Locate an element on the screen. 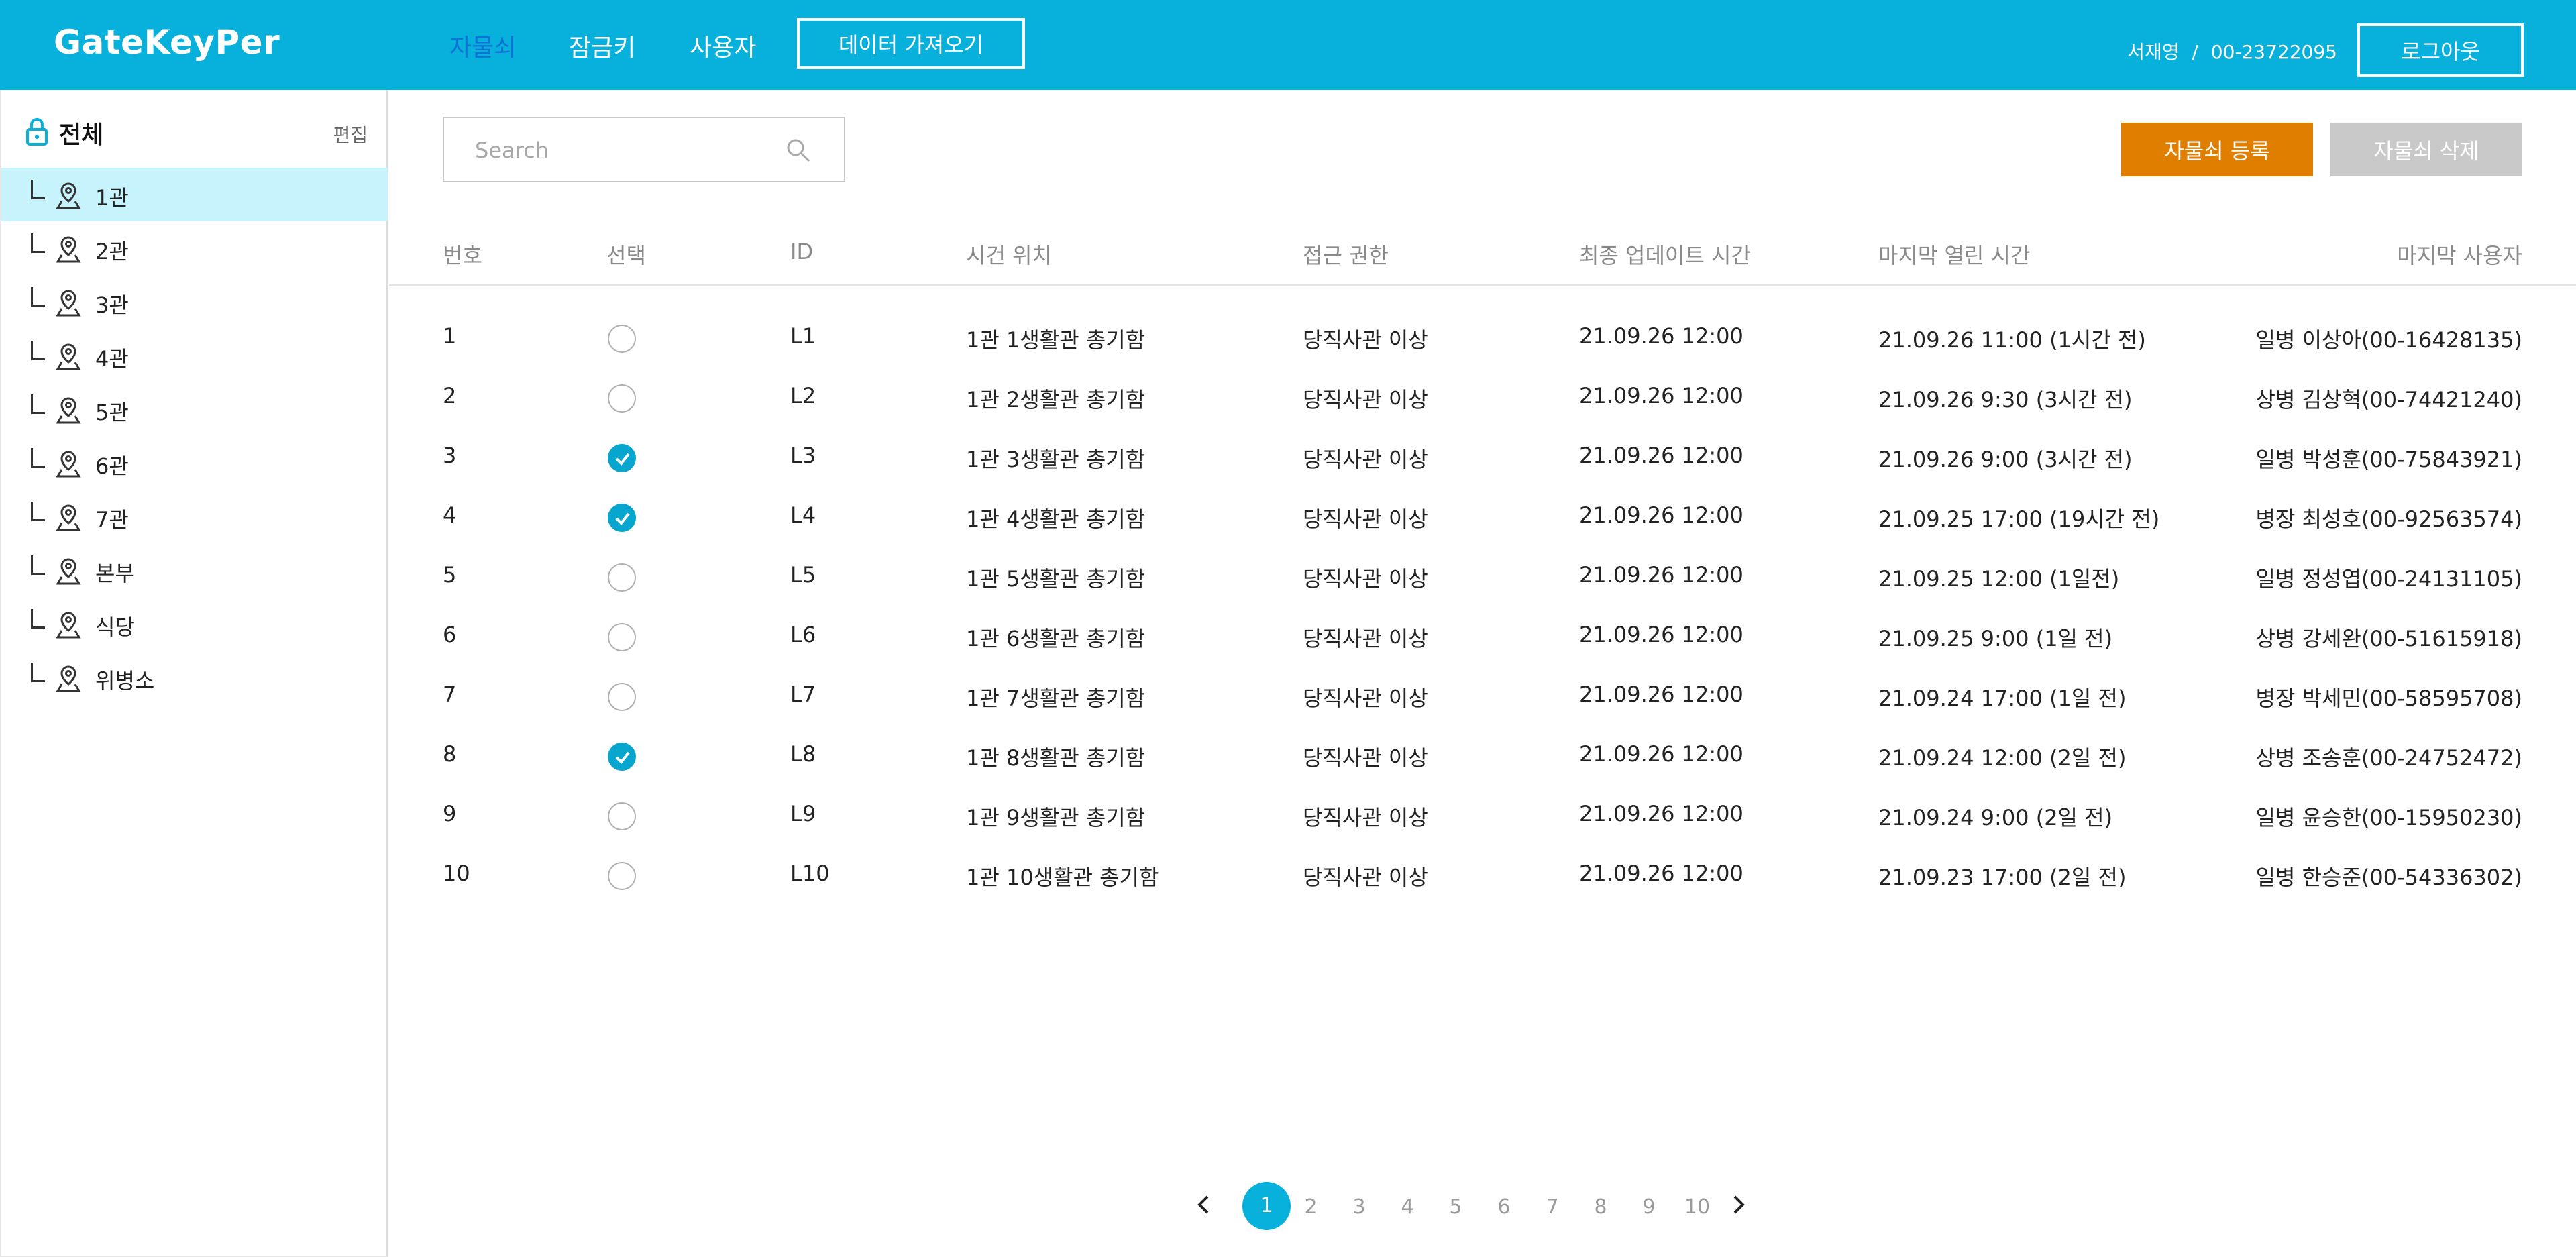  sidebar-title: 전체 is located at coordinates (81, 133).